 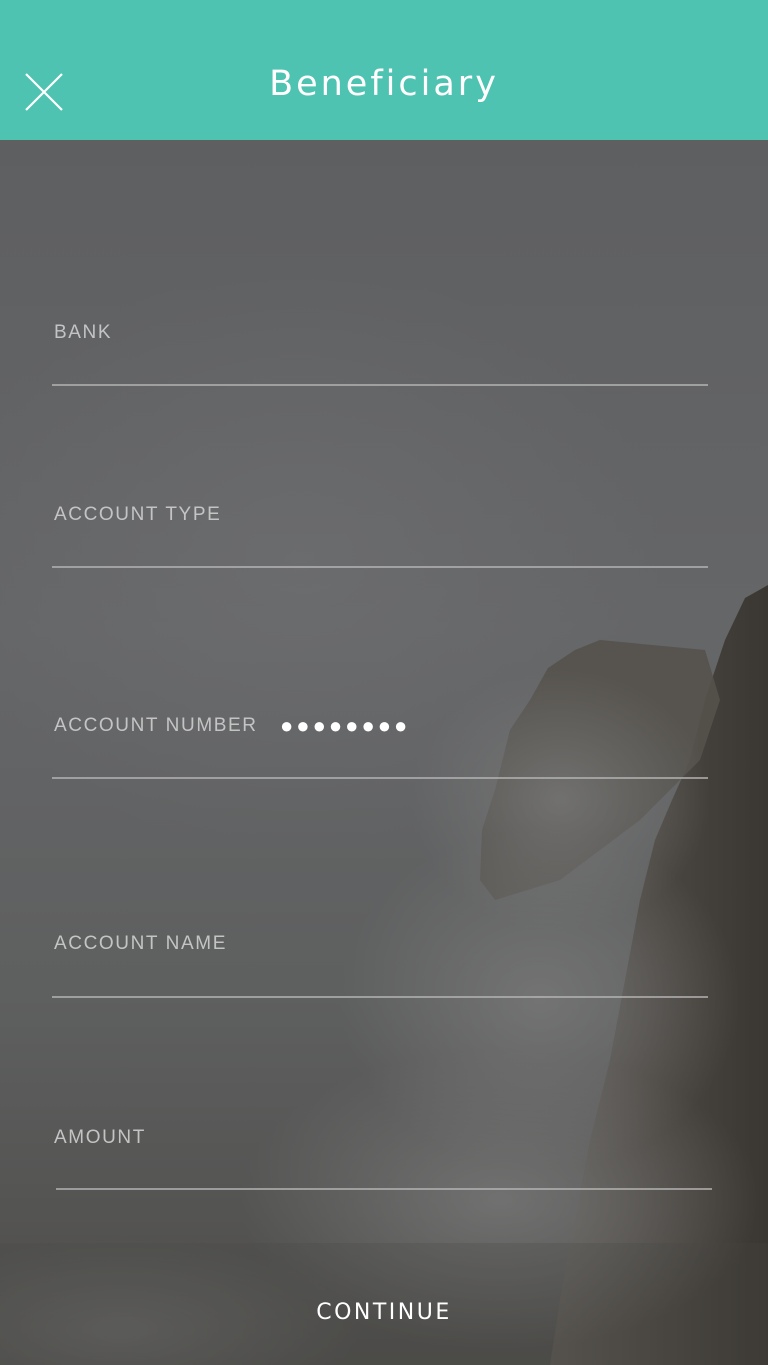 I want to click on app-header: Beneficiary, so click(x=384, y=70).